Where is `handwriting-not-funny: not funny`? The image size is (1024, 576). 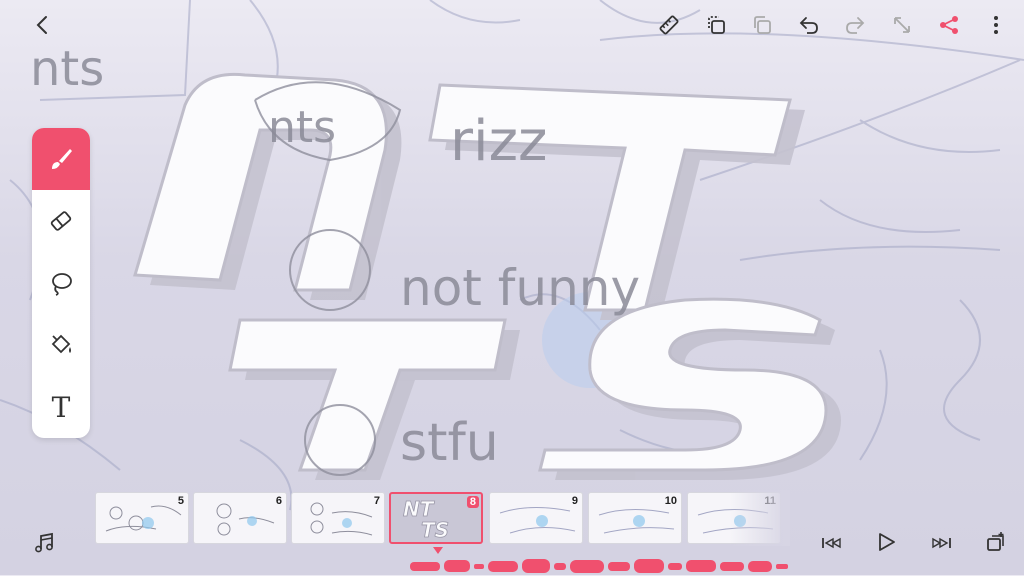 handwriting-not-funny: not funny is located at coordinates (520, 288).